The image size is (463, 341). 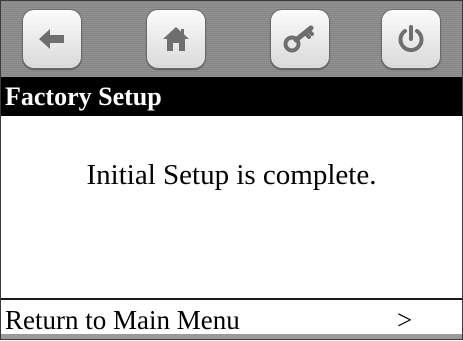 I want to click on status-message: Initial Setup is complete., so click(x=231, y=175).